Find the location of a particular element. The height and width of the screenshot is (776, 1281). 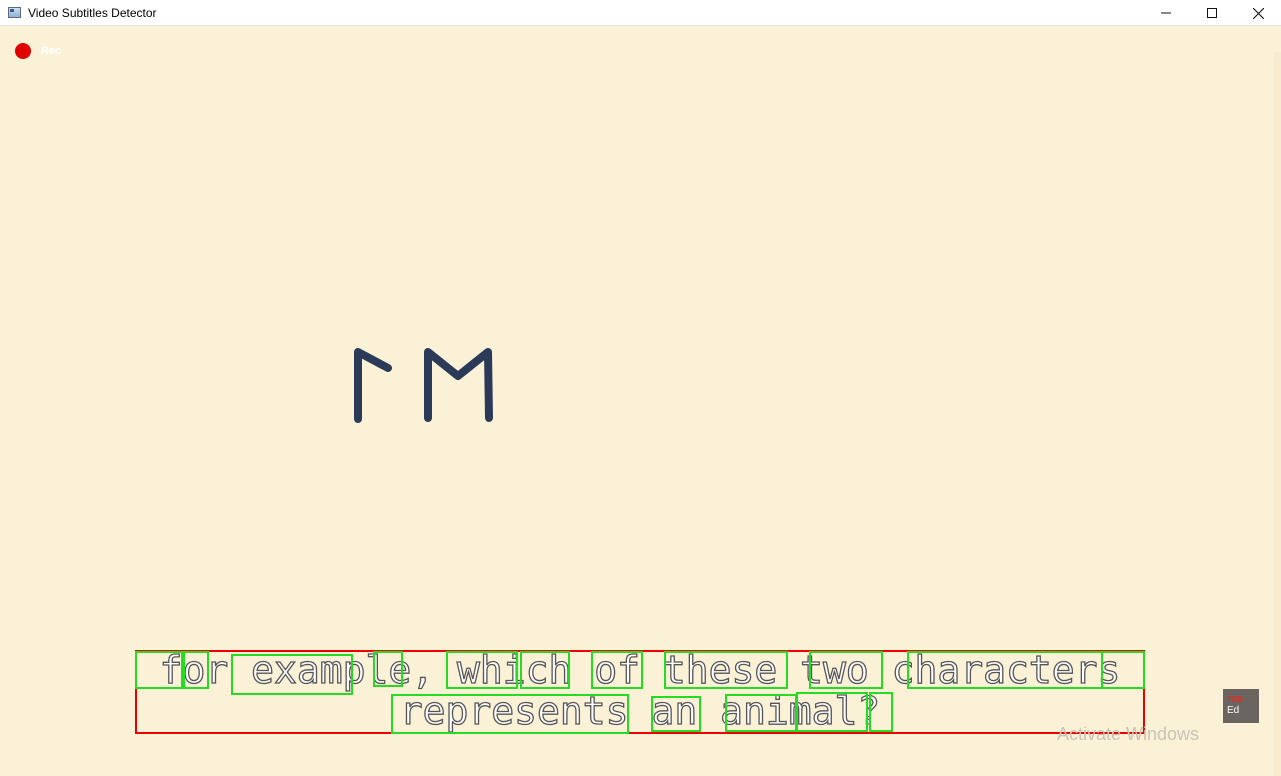

ted-brand: TED is located at coordinates (1235, 699).